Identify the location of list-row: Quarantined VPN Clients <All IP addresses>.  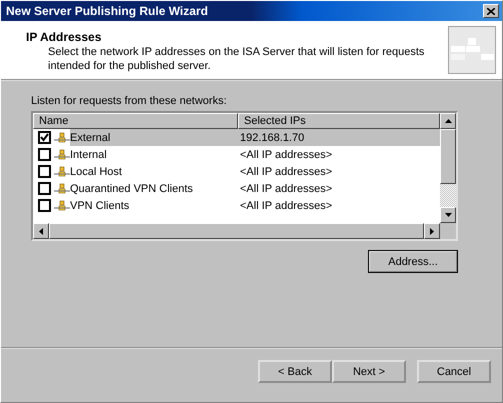
(255, 188).